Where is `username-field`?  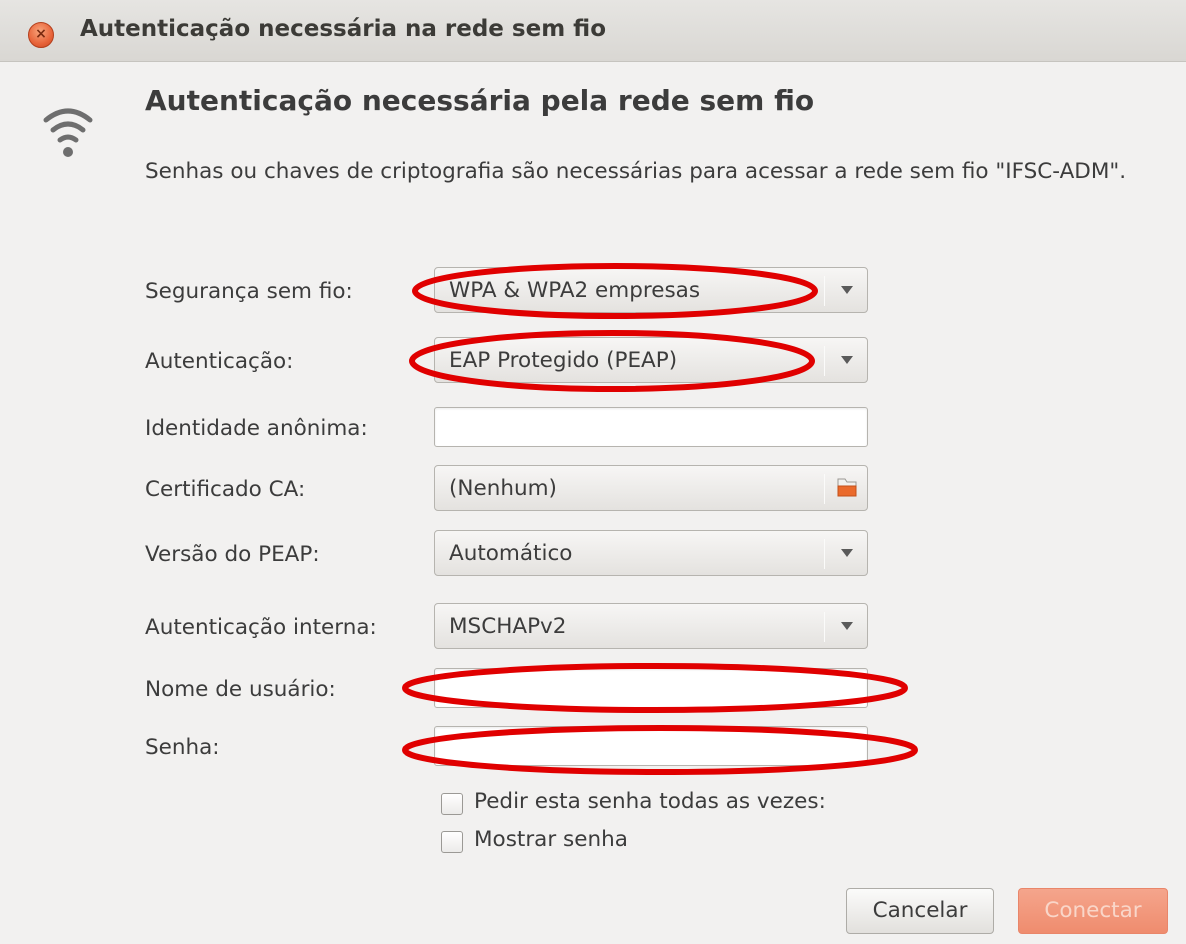 username-field is located at coordinates (651, 688).